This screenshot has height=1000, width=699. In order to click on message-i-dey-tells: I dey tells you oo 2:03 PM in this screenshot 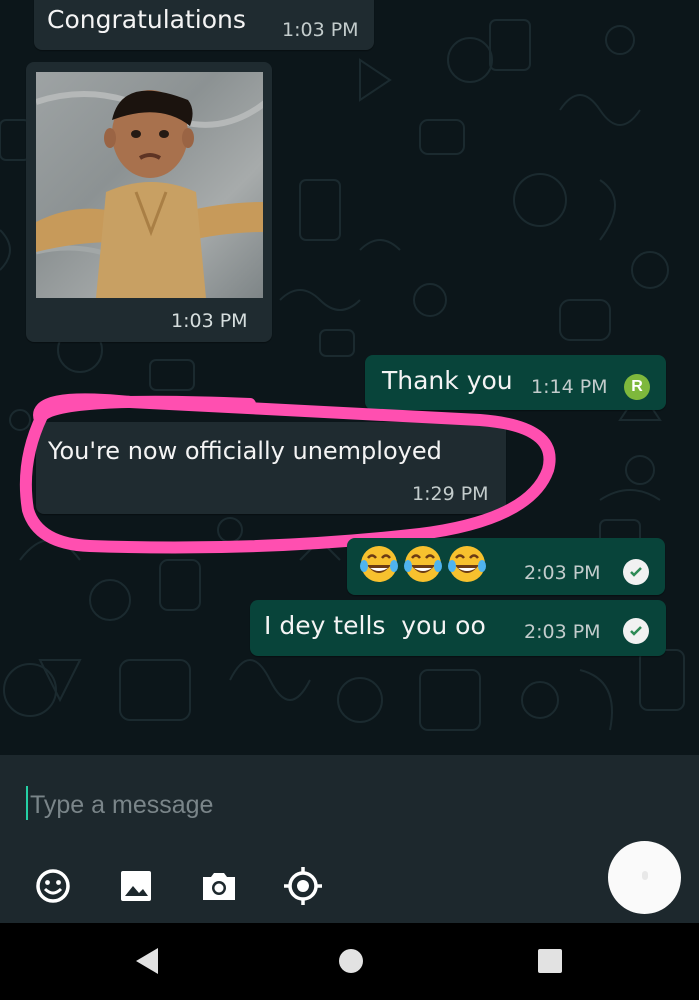, I will do `click(458, 628)`.